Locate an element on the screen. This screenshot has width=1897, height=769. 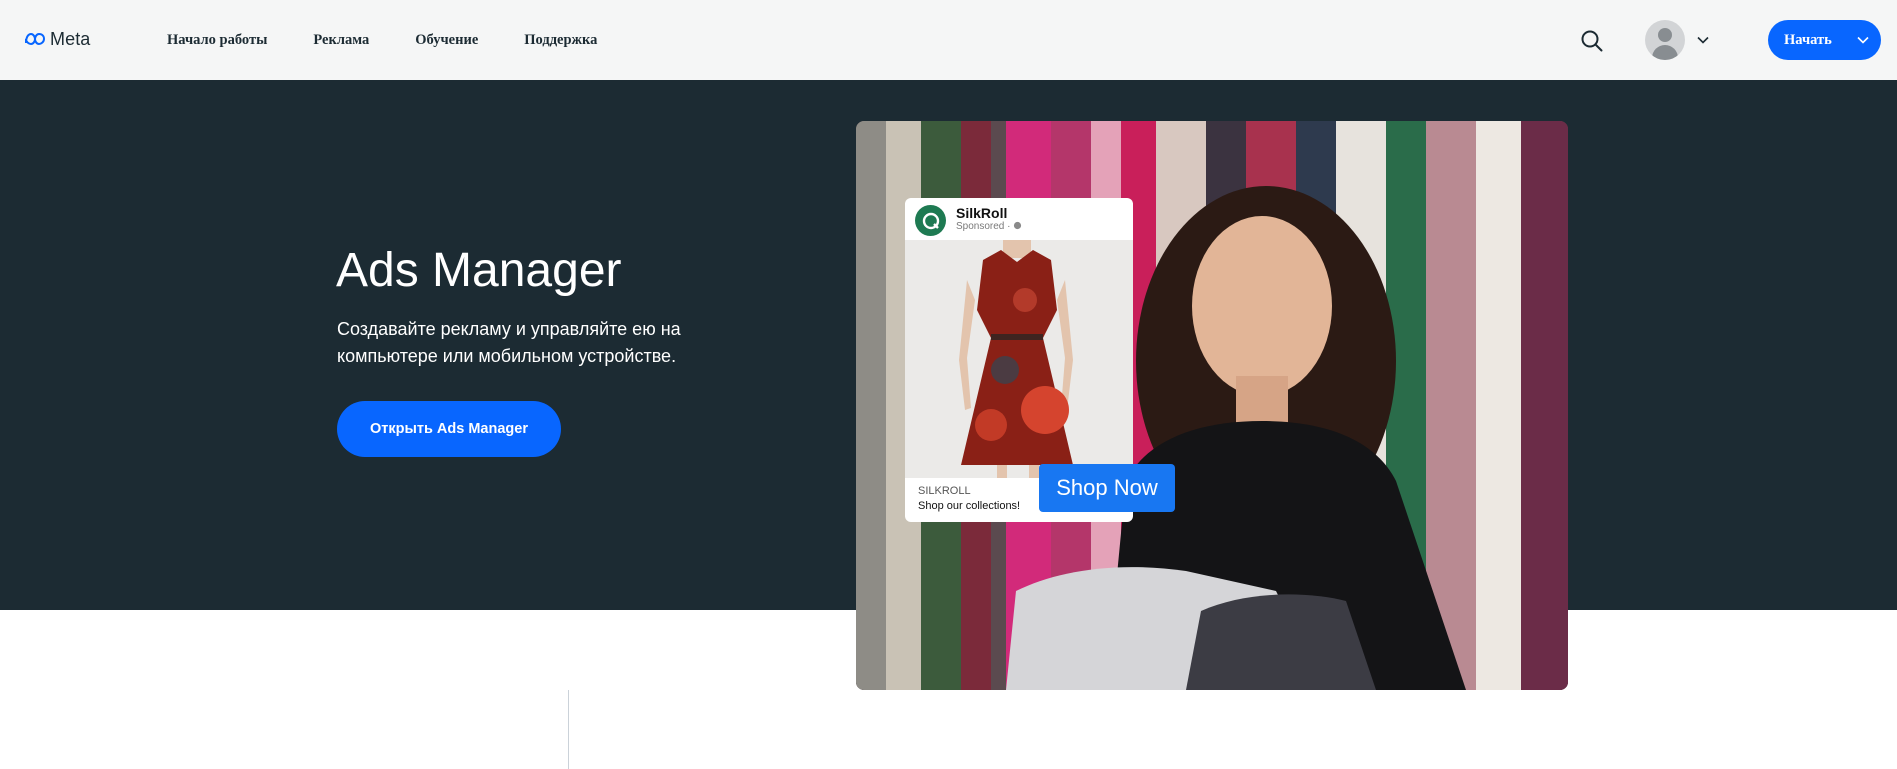
ad-product-image is located at coordinates (1019, 359).